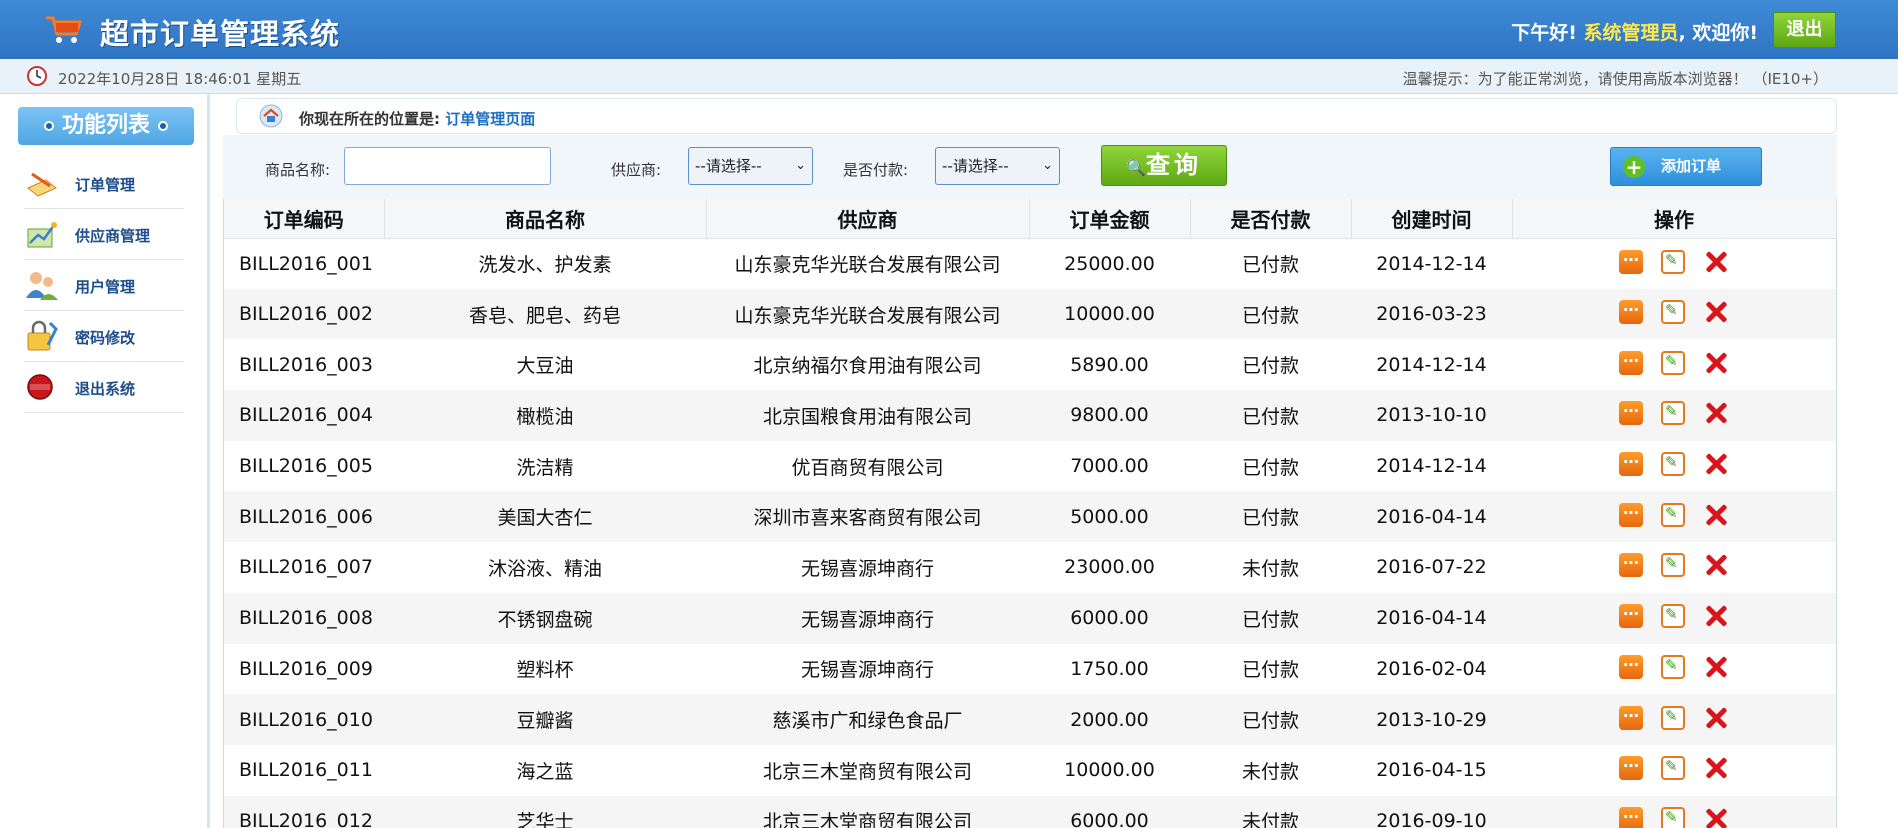  I want to click on product-name-cell: 洗洁精, so click(545, 467).